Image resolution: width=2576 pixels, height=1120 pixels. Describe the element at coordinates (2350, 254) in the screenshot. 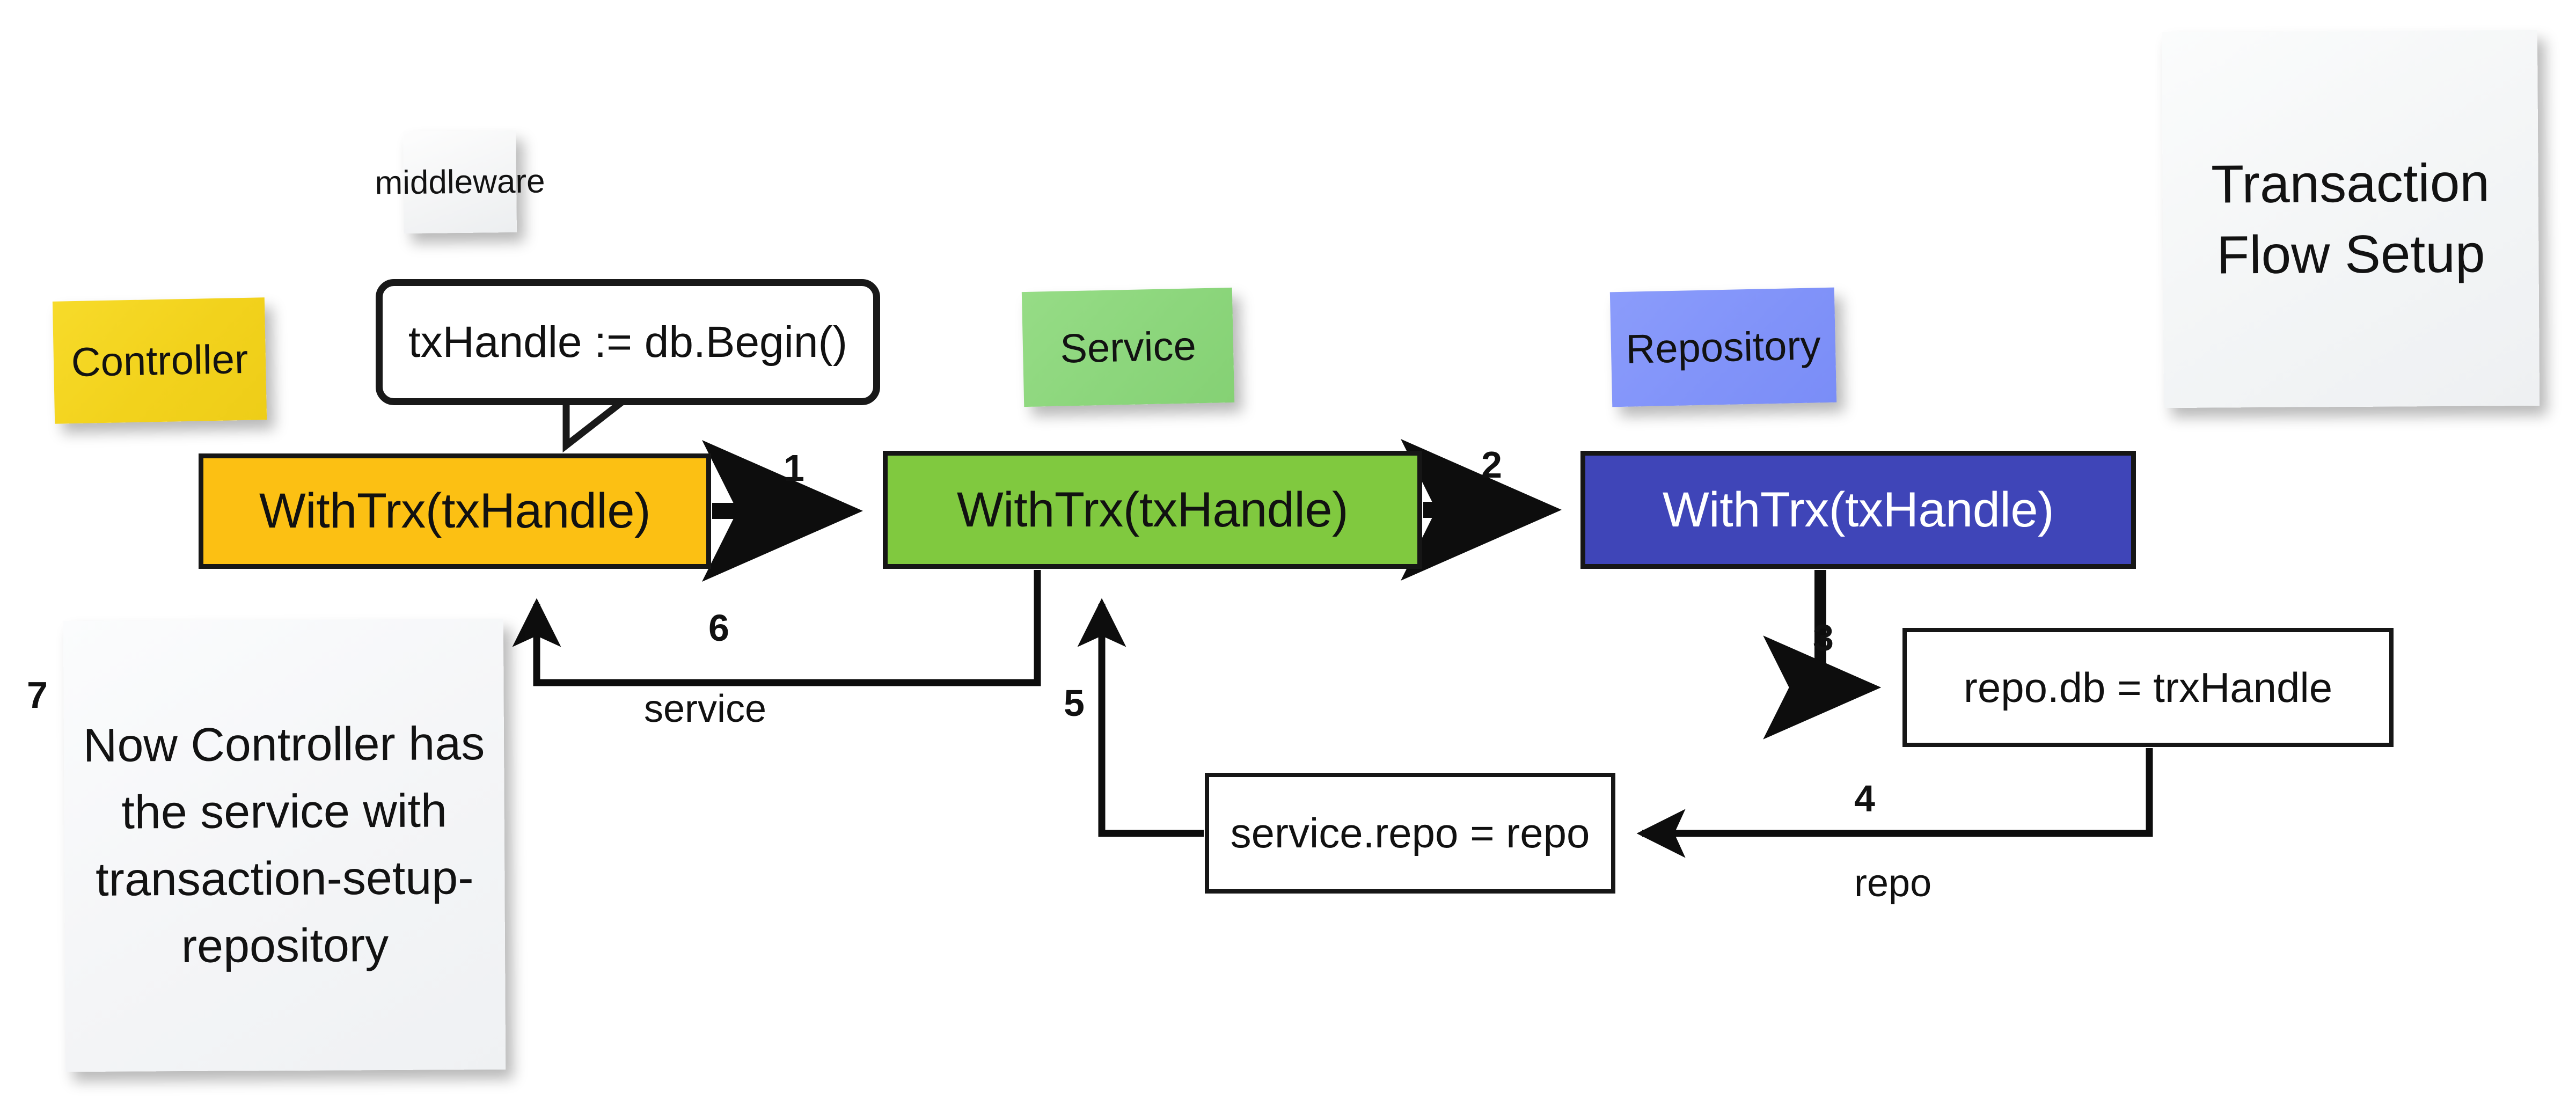

I see `title-note-line-2: Flow Setup` at that location.